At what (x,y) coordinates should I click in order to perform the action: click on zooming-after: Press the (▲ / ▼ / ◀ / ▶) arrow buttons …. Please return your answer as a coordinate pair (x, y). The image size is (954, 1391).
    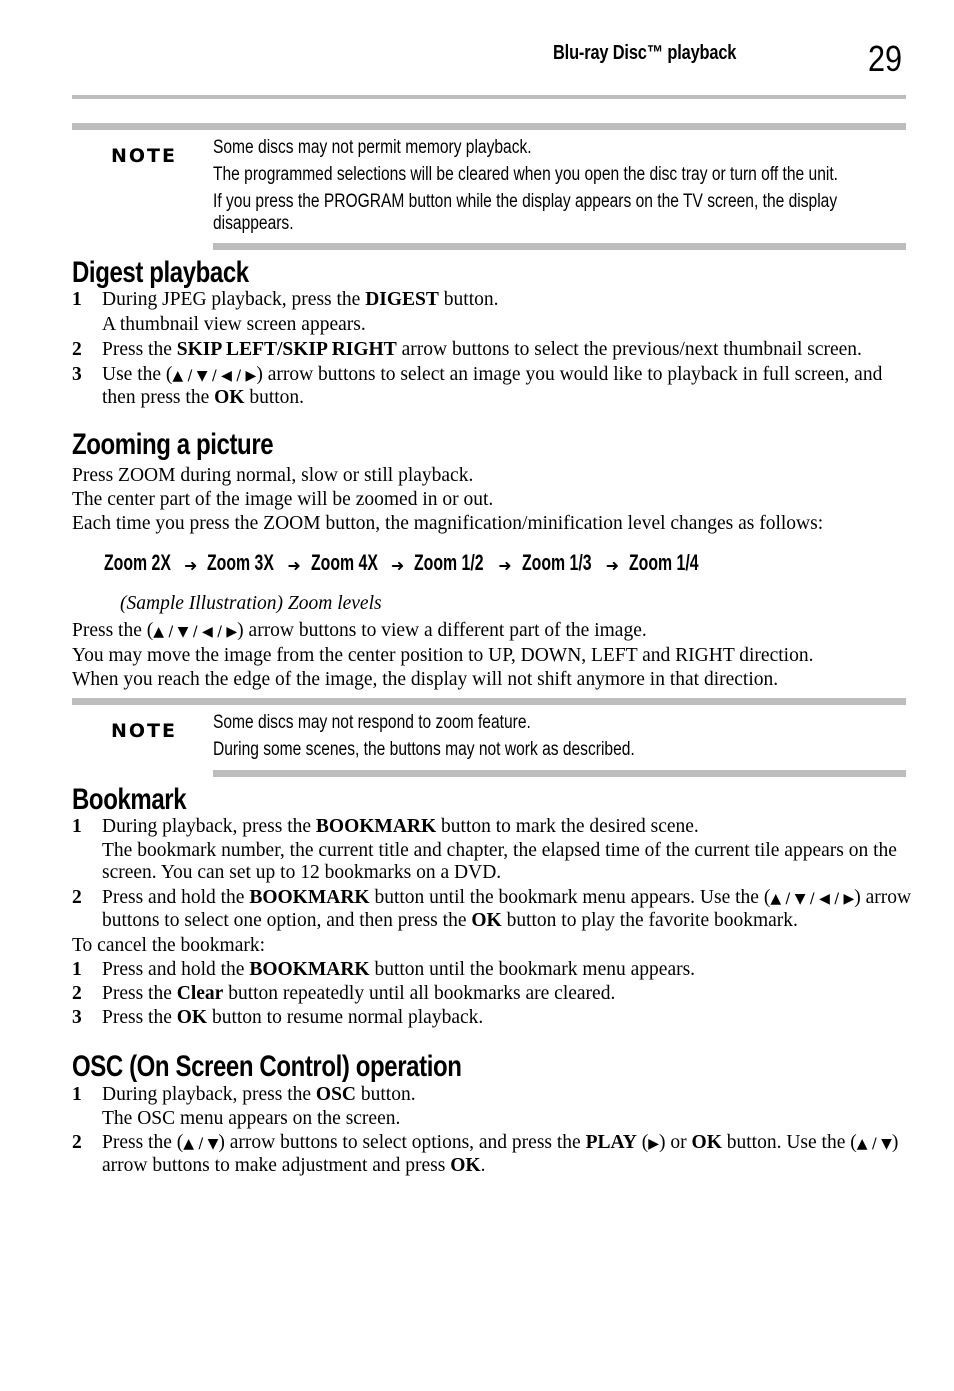
    Looking at the image, I should click on (492, 655).